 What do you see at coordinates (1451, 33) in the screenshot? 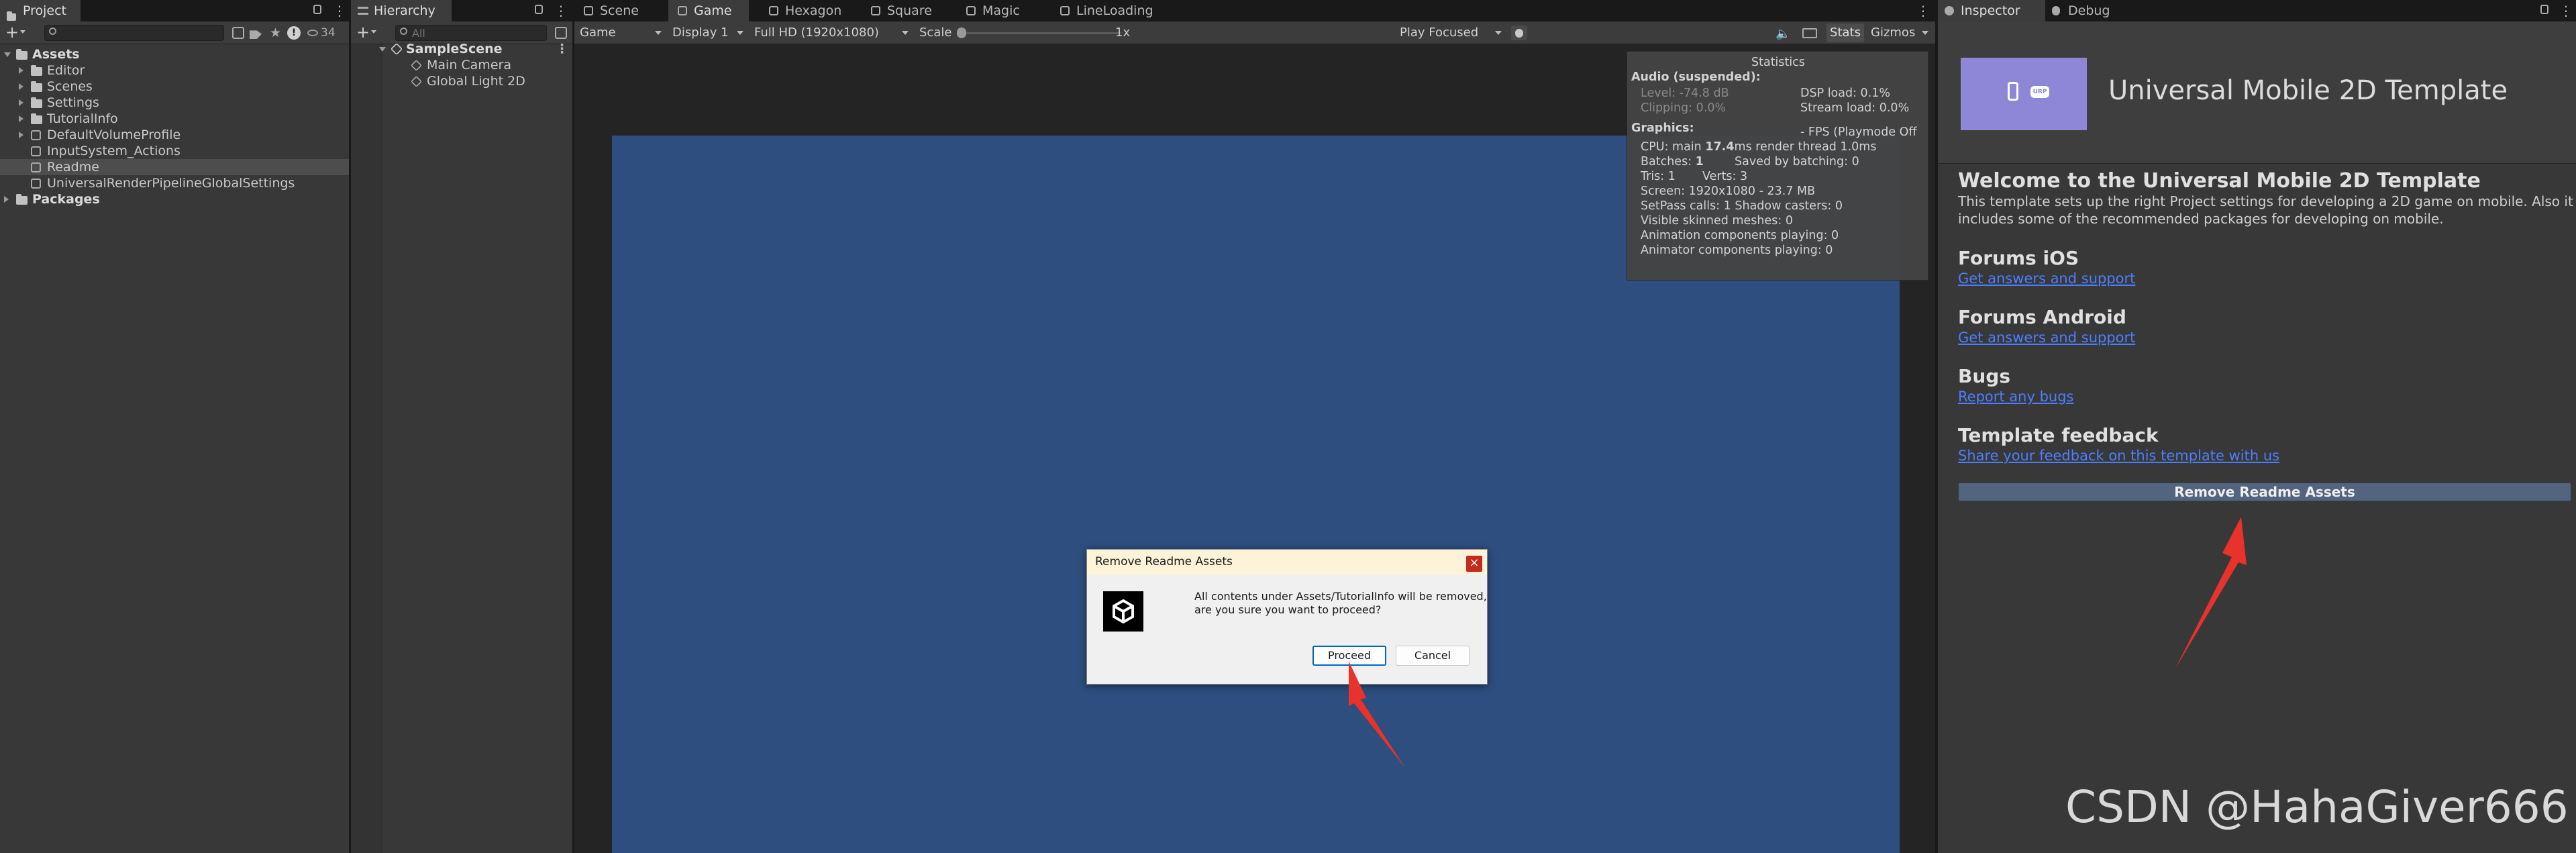
I see `play-mode-dropdown: Play Focused` at bounding box center [1451, 33].